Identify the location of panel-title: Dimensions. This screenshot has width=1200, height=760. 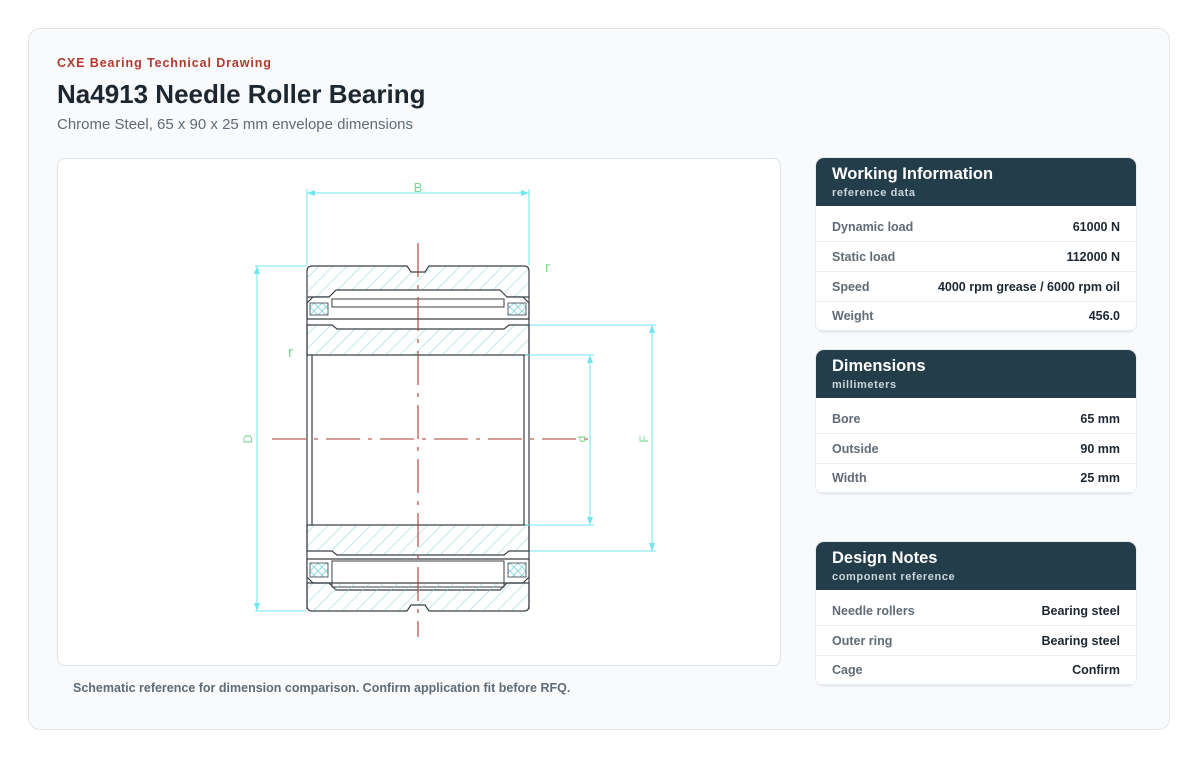
(879, 366).